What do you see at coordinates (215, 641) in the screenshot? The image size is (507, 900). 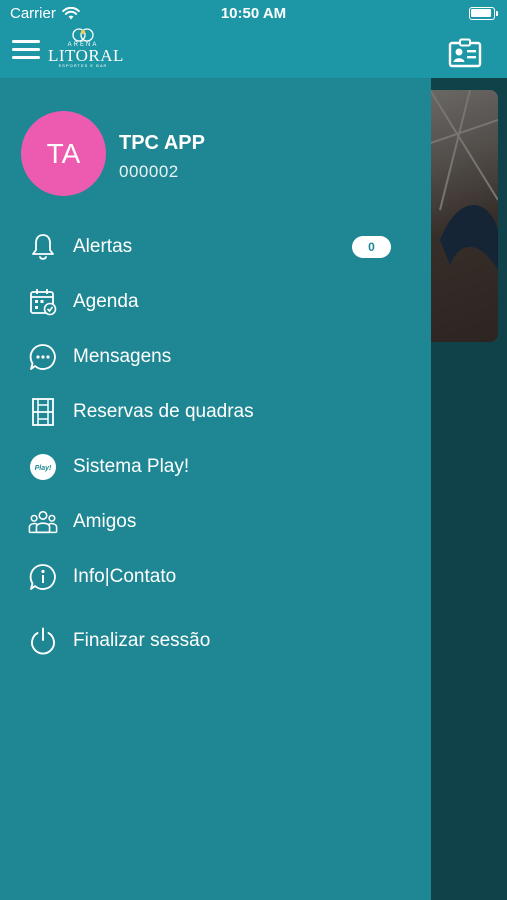 I see `menu-item-finalizar-sessao: Finalizar sessão` at bounding box center [215, 641].